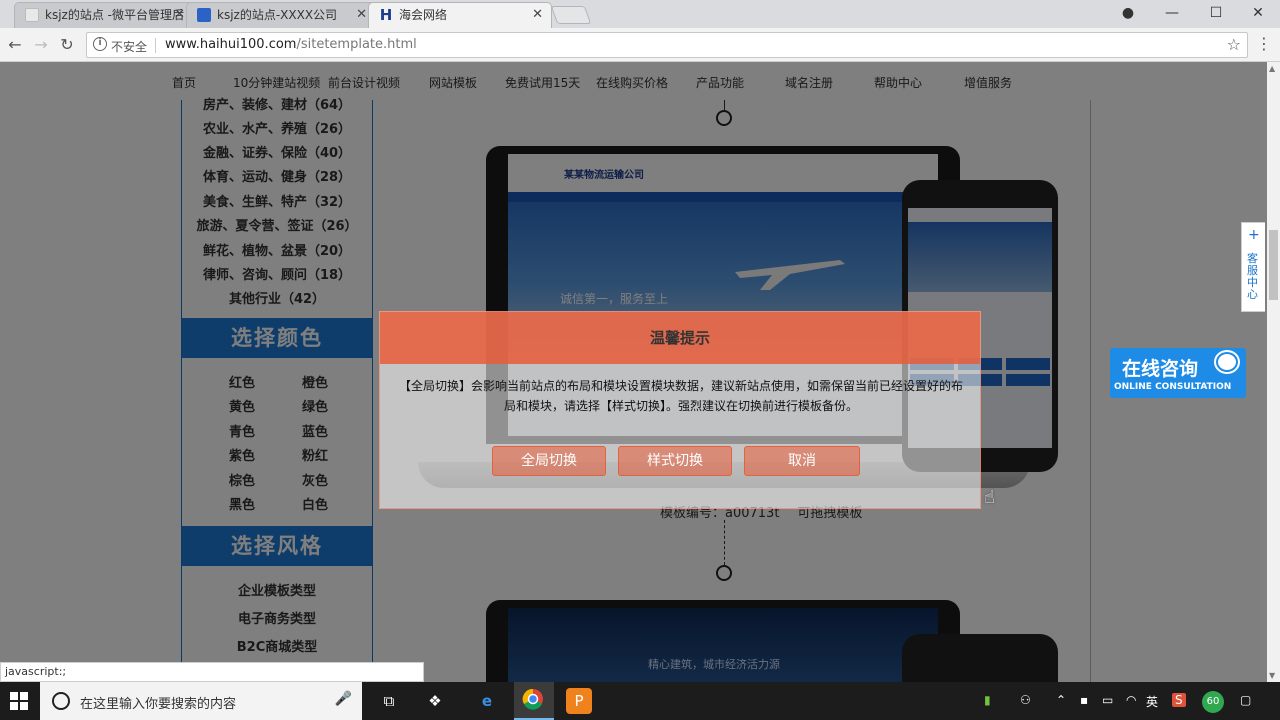 The image size is (1280, 720). I want to click on maximize-button: ☐, so click(1216, 14).